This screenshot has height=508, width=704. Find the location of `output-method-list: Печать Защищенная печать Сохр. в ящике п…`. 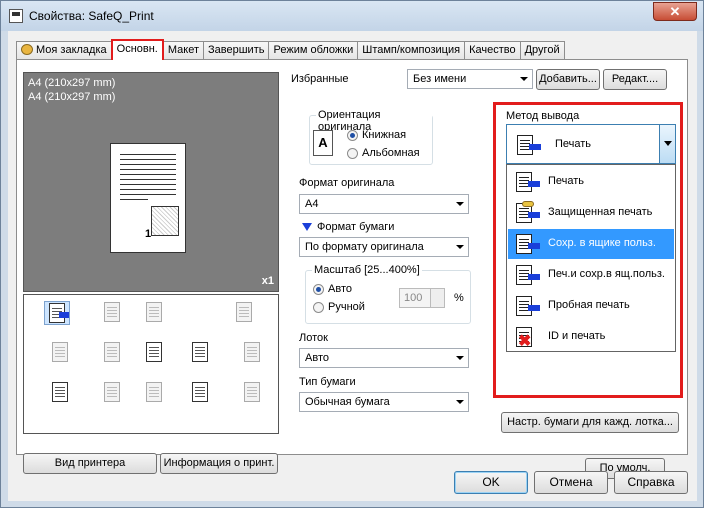

output-method-list: Печать Защищенная печать Сохр. в ящике п… is located at coordinates (591, 258).